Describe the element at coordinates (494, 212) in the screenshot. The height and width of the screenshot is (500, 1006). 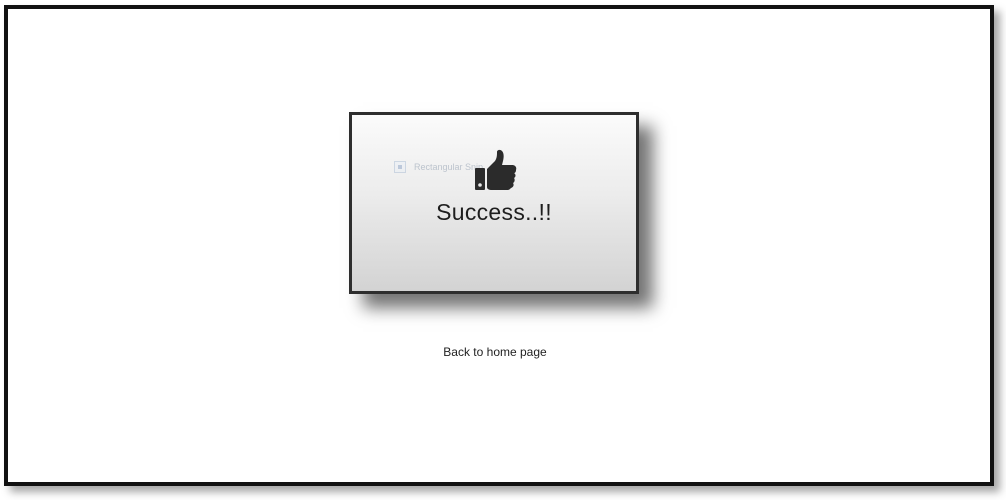
I see `success-title: Success..!!` at that location.